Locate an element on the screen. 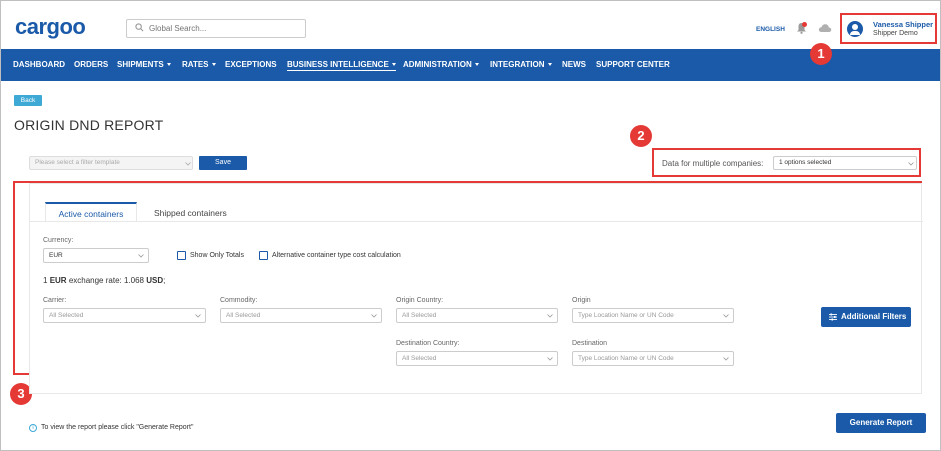  destination-input: Type Location Name or UN Code is located at coordinates (653, 358).